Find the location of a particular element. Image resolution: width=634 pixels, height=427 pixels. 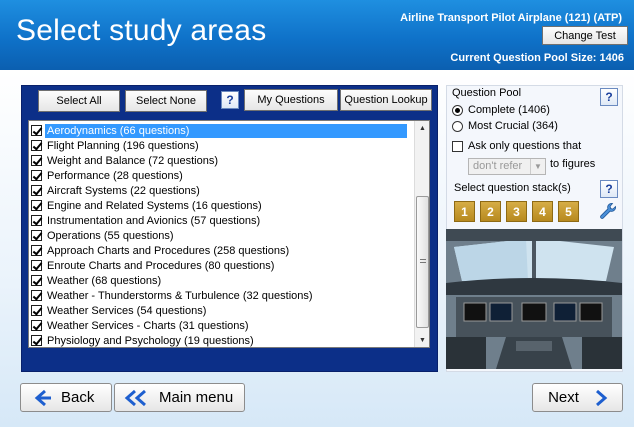

next-button: Next is located at coordinates (577, 397).